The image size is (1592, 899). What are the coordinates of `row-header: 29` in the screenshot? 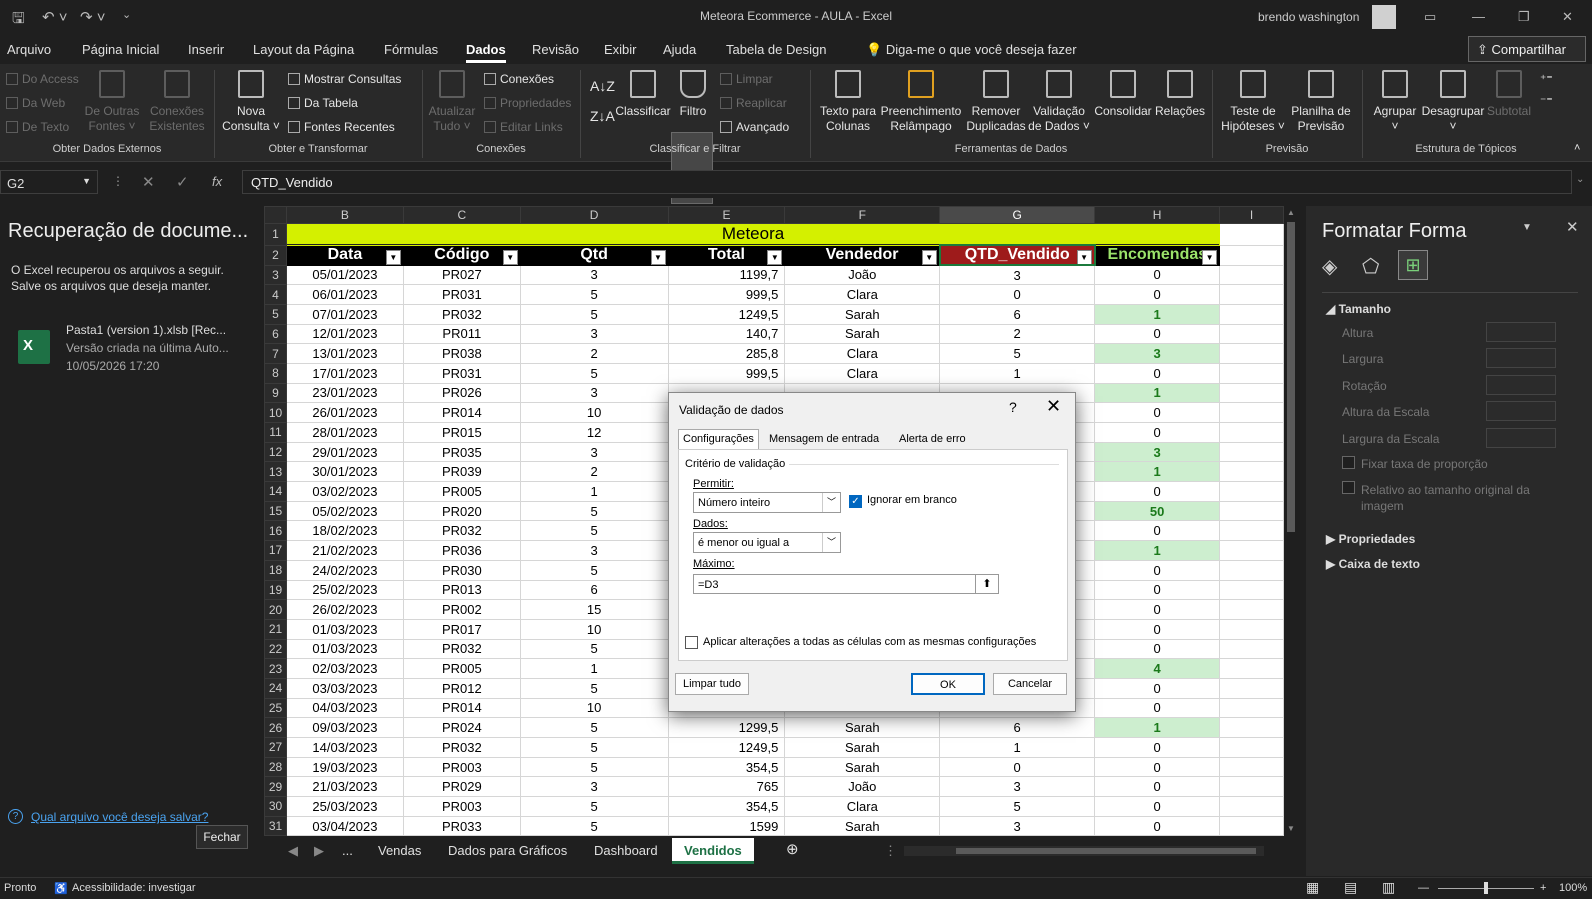 It's located at (275, 787).